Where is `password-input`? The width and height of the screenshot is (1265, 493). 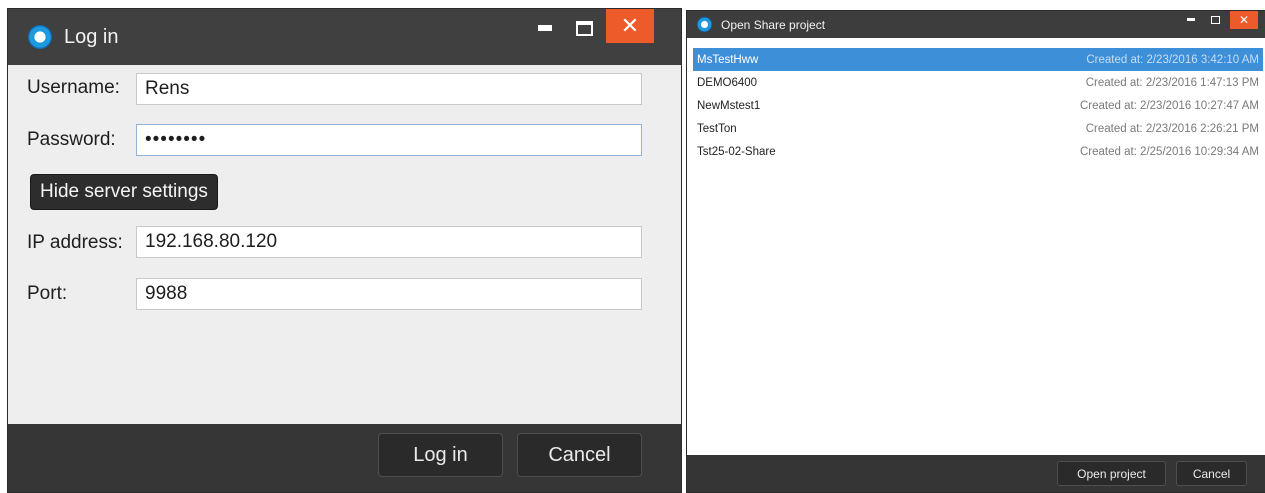
password-input is located at coordinates (389, 140).